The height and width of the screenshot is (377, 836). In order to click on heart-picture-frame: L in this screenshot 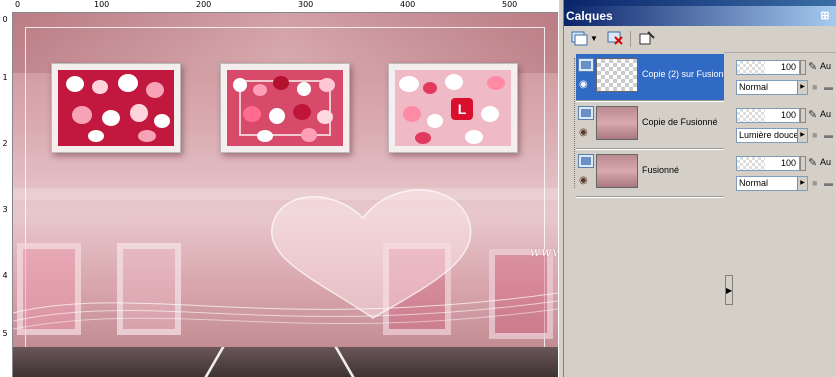, I will do `click(453, 108)`.